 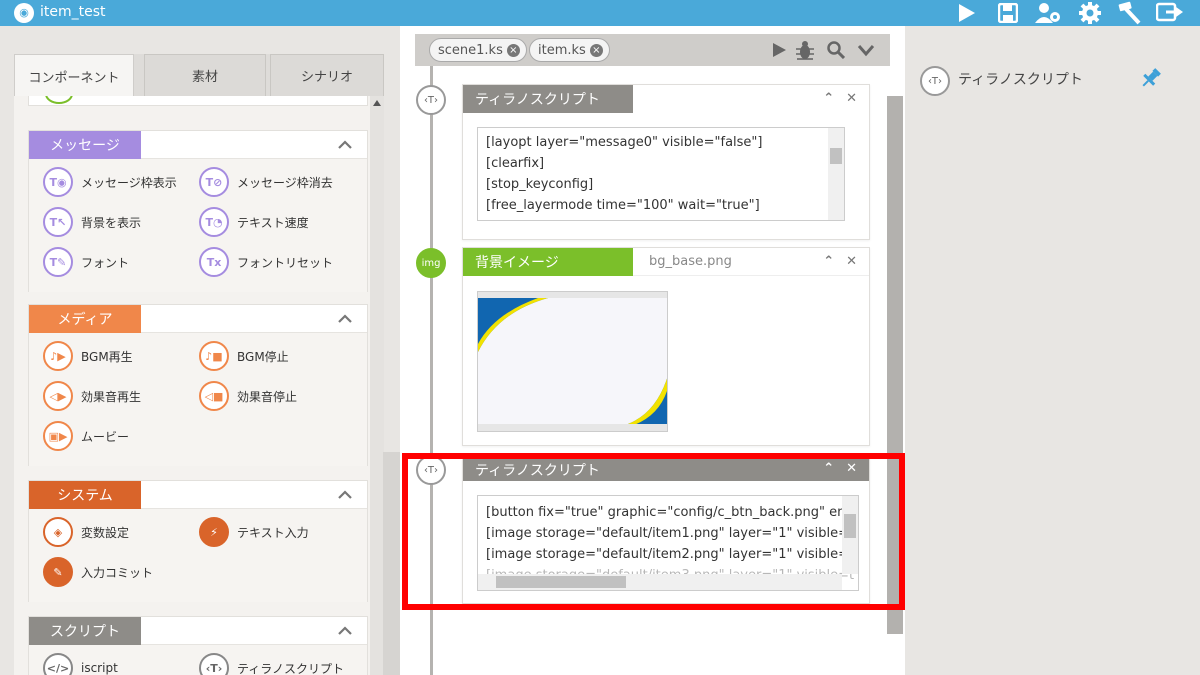 I want to click on component-item: ▣▶ ムービー, so click(x=86, y=436).